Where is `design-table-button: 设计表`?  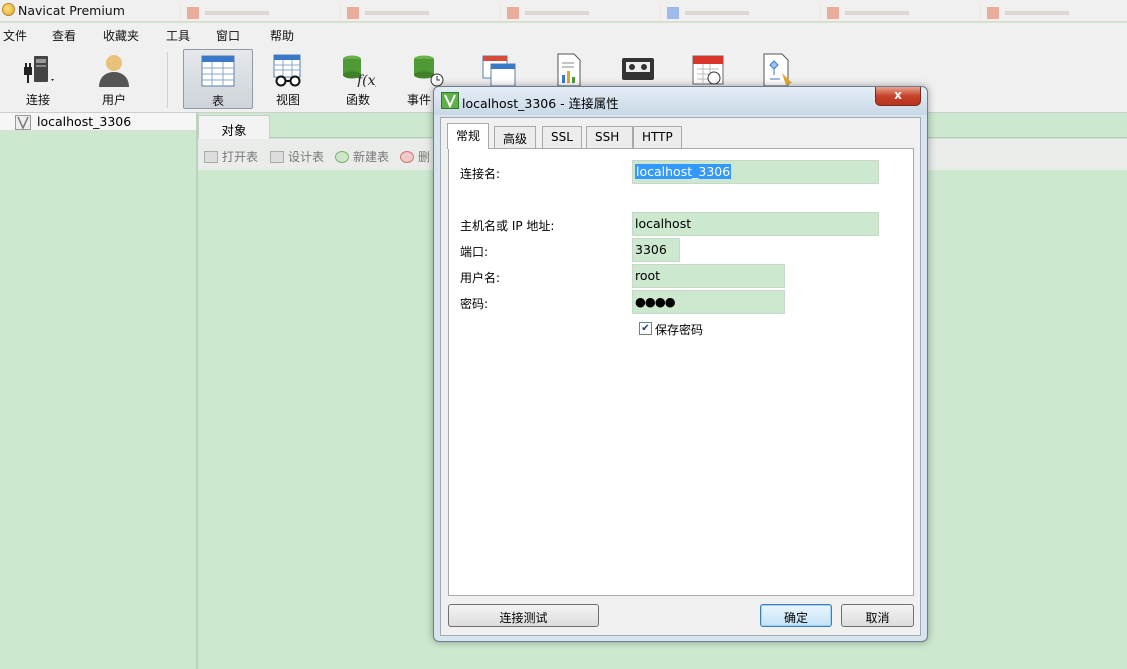 design-table-button: 设计表 is located at coordinates (297, 156).